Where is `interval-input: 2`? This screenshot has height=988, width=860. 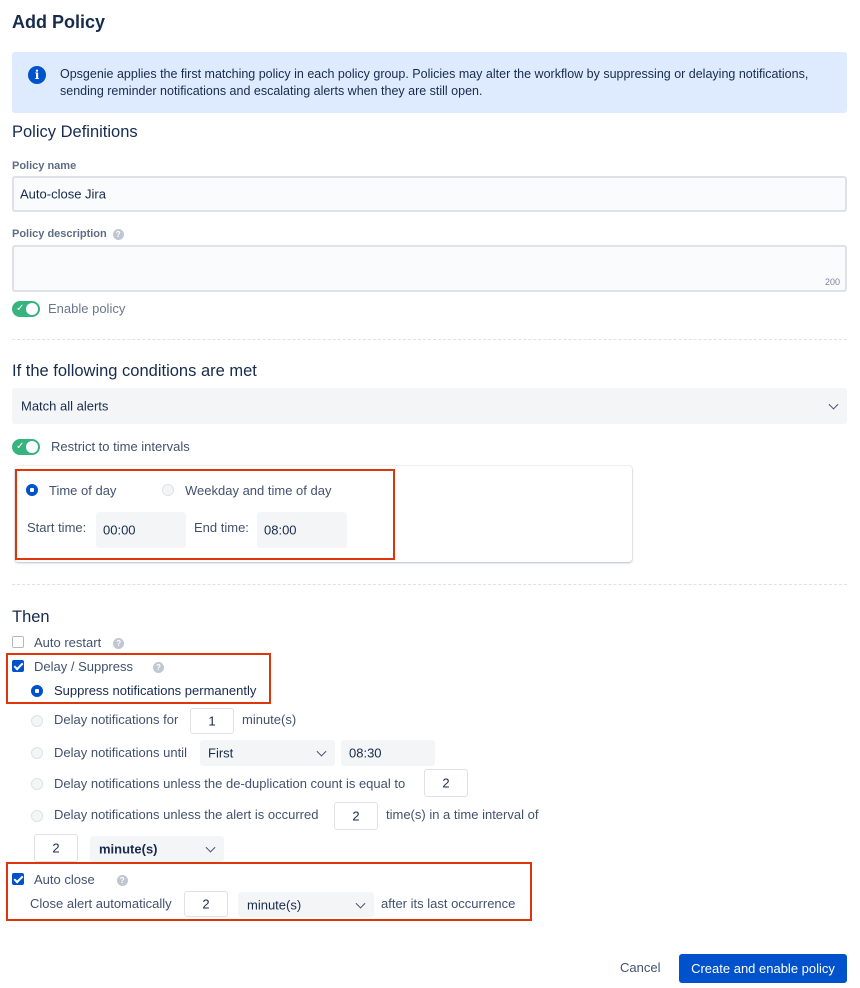
interval-input: 2 is located at coordinates (56, 848).